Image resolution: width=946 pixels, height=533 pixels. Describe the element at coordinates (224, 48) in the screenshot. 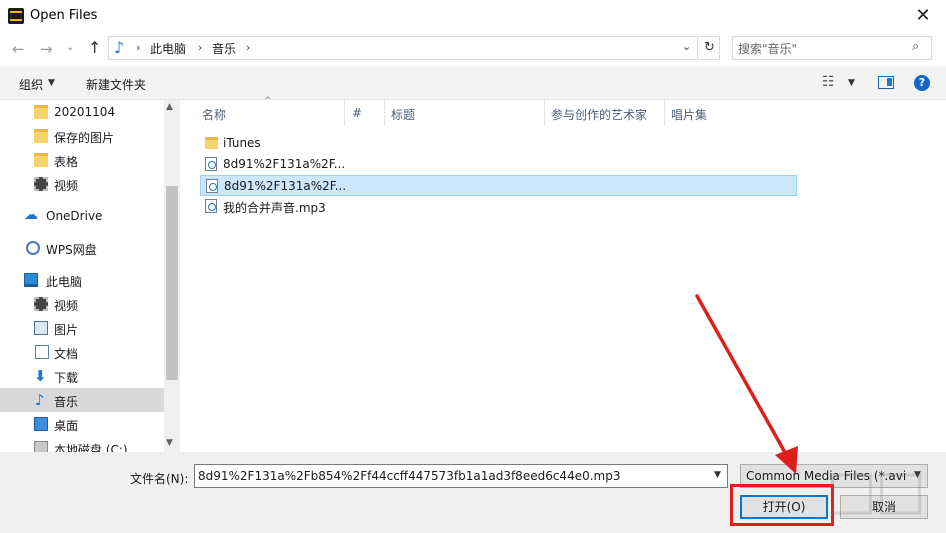

I see `breadcrumb-music: 音乐` at that location.